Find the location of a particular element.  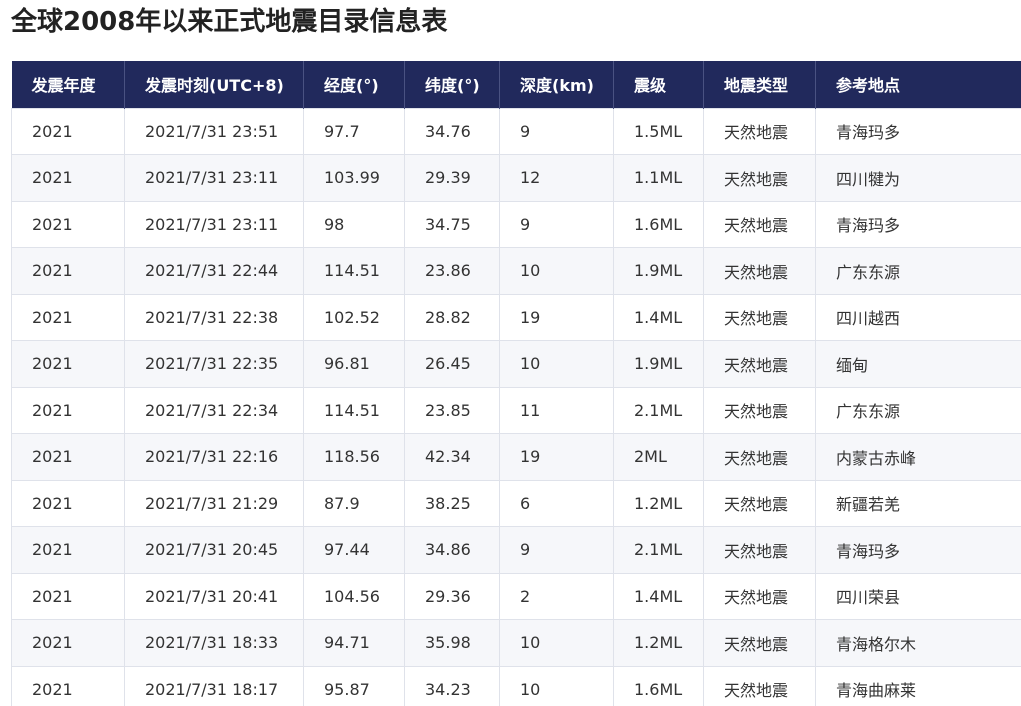

cell-time: 2021/7/31 22:34 is located at coordinates (214, 410).